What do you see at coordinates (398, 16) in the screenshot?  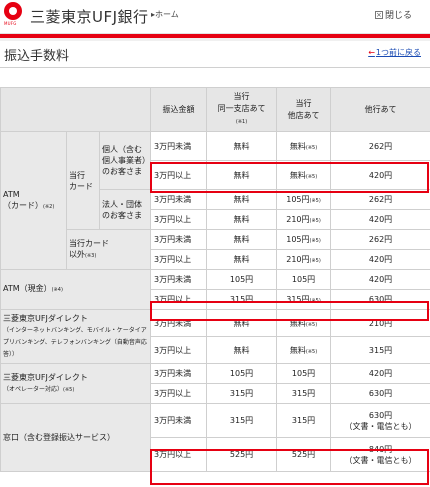 I see `close-label: 閉じる` at bounding box center [398, 16].